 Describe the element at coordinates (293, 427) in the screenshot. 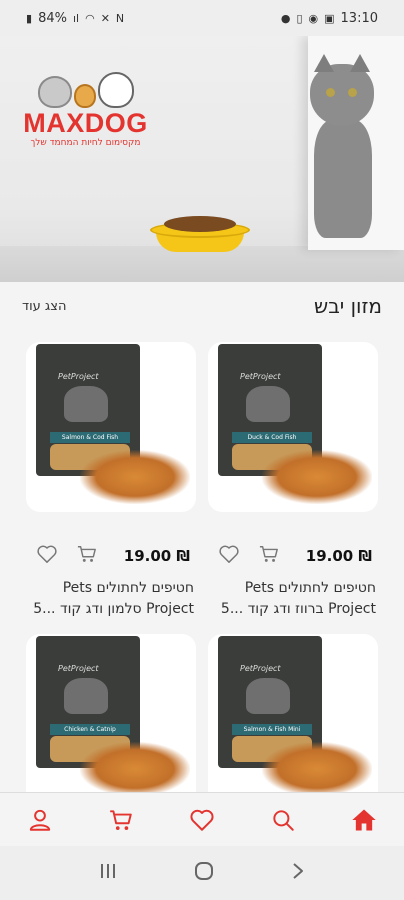

I see `product-image: PetProject Duck & Cod Fish` at that location.